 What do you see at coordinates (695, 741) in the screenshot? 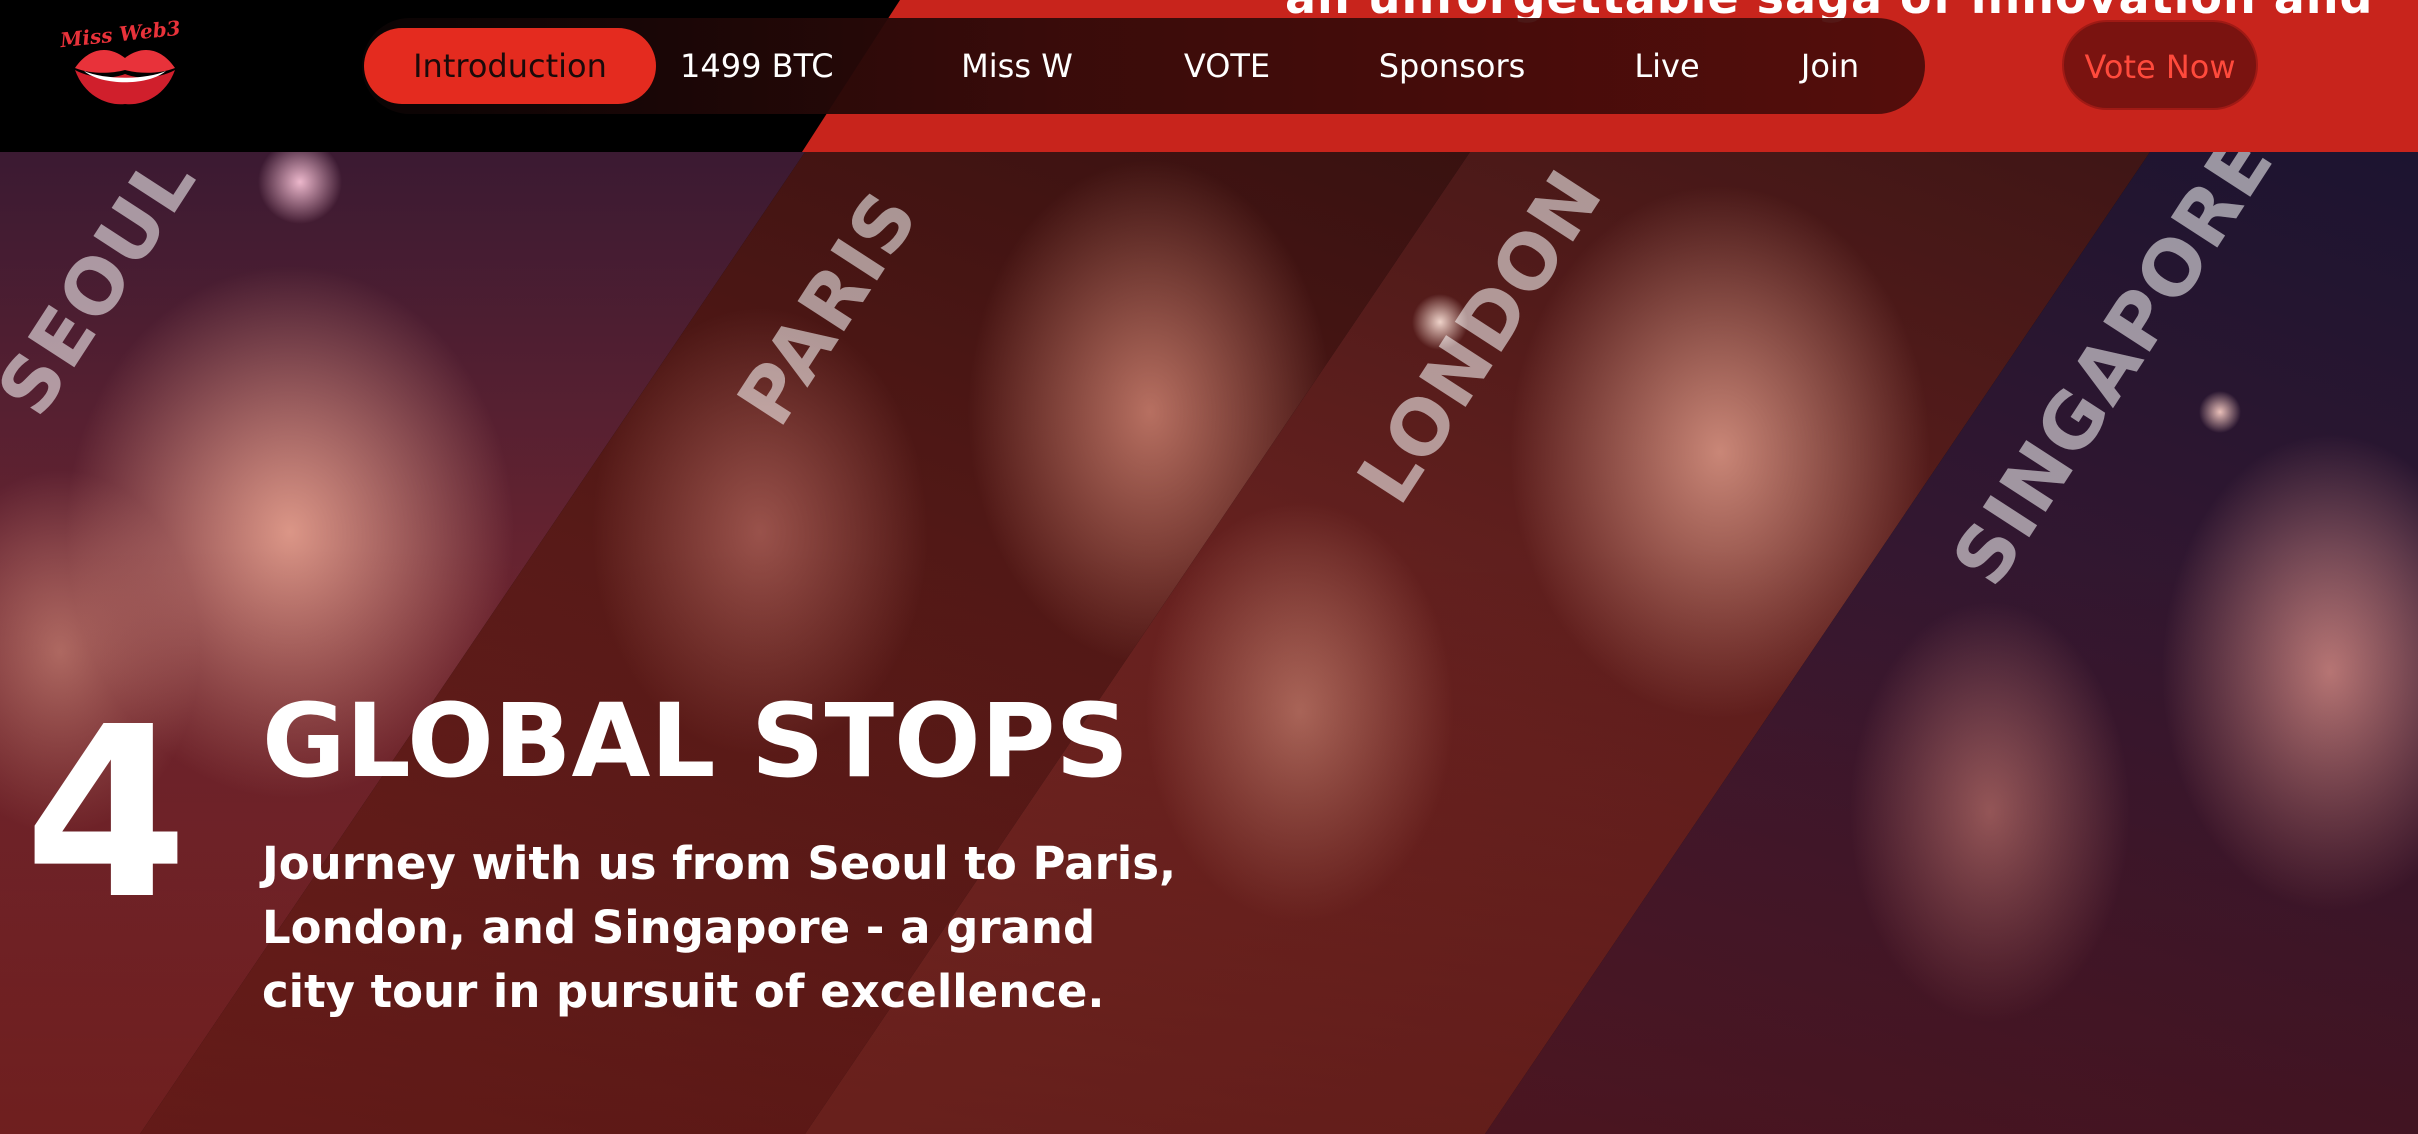
I see `hero-title: GLOBAL STOPS` at bounding box center [695, 741].